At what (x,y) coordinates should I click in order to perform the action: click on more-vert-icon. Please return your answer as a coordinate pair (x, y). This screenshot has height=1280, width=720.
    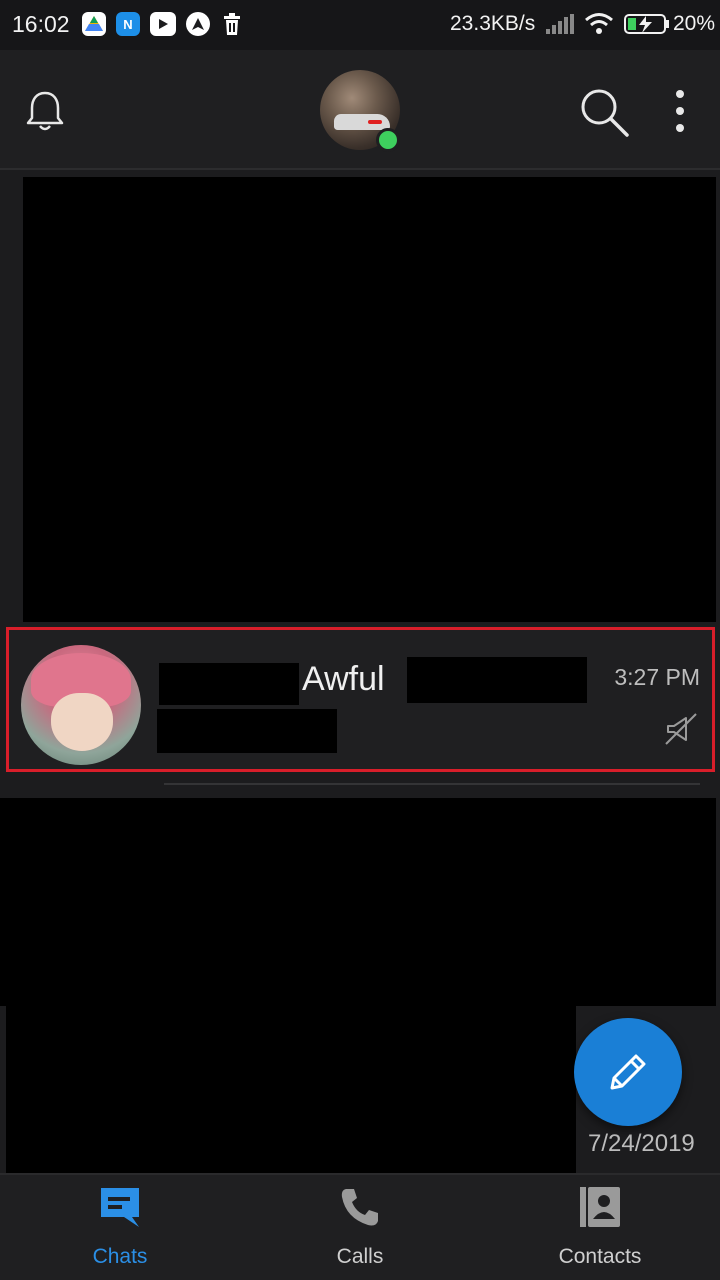
    Looking at the image, I should click on (680, 111).